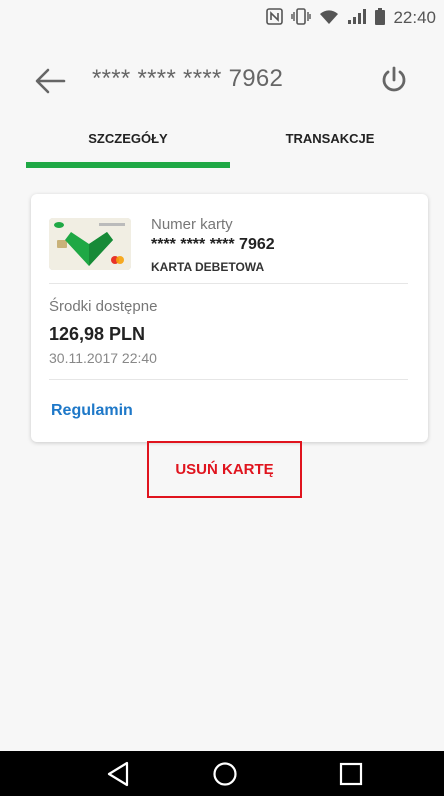 The height and width of the screenshot is (796, 444). What do you see at coordinates (222, 146) in the screenshot?
I see `tab-bar: SZCZEGÓŁY TRANSAKCJE` at bounding box center [222, 146].